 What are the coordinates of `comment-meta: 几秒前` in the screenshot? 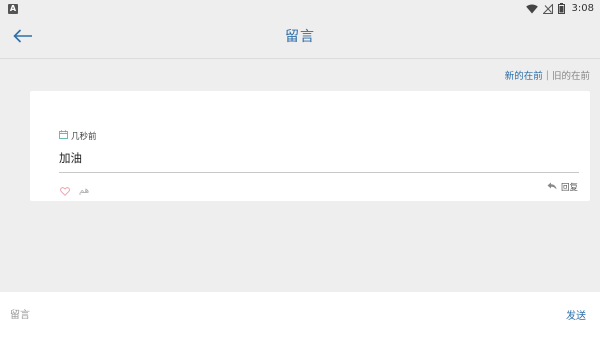 It's located at (78, 136).